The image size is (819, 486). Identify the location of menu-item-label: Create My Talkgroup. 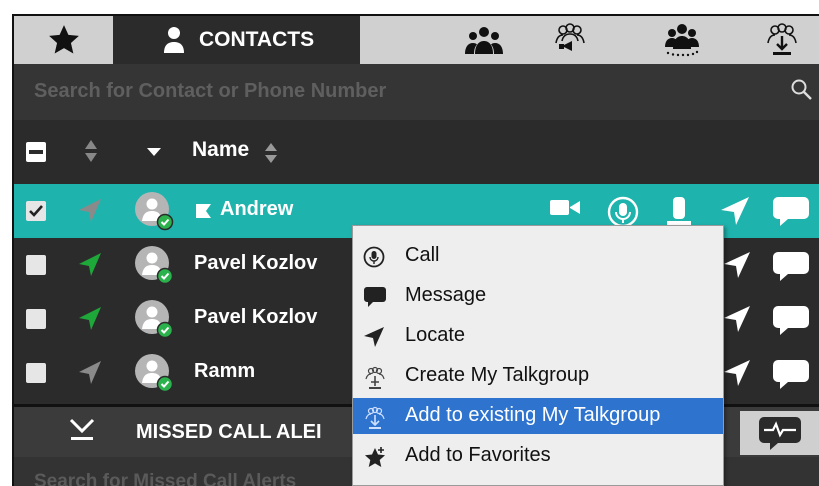
(497, 375).